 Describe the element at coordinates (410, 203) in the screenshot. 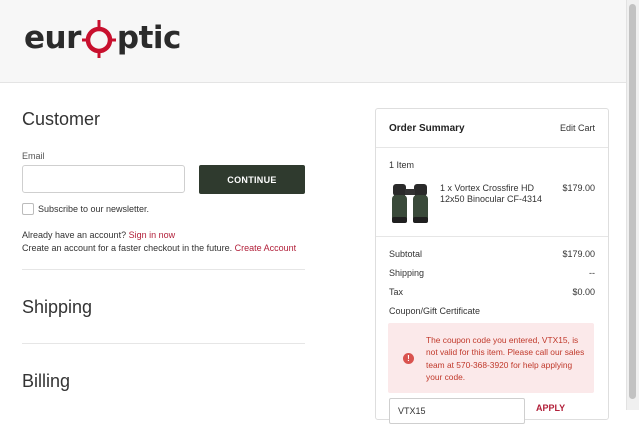

I see `binocular-product-image` at that location.